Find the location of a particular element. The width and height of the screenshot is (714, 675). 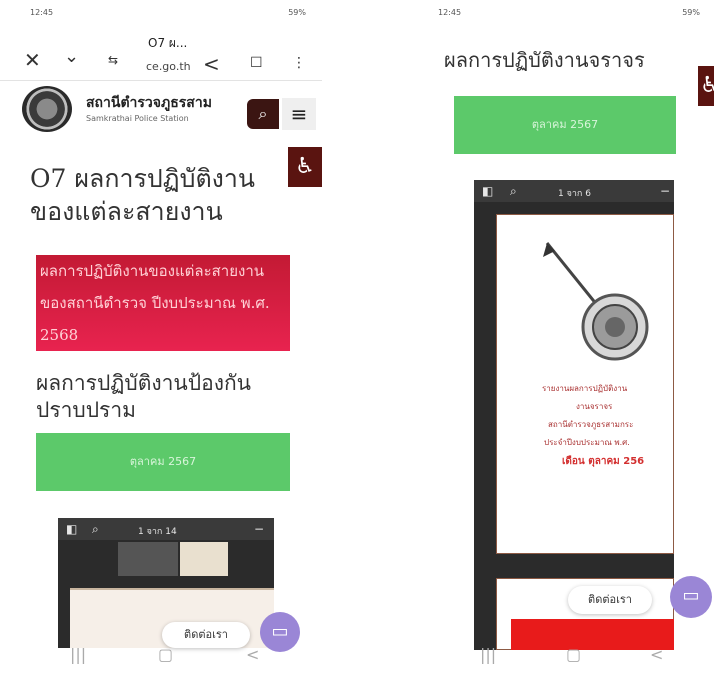

chat-button: ▭ is located at coordinates (691, 597).